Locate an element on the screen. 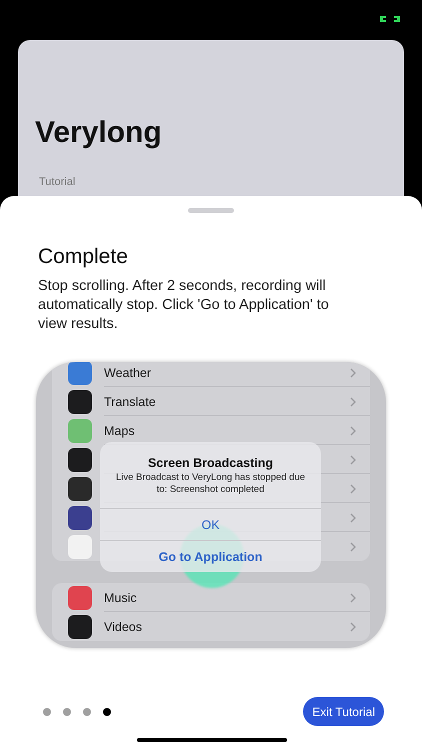  app-title: Verylong is located at coordinates (98, 133).